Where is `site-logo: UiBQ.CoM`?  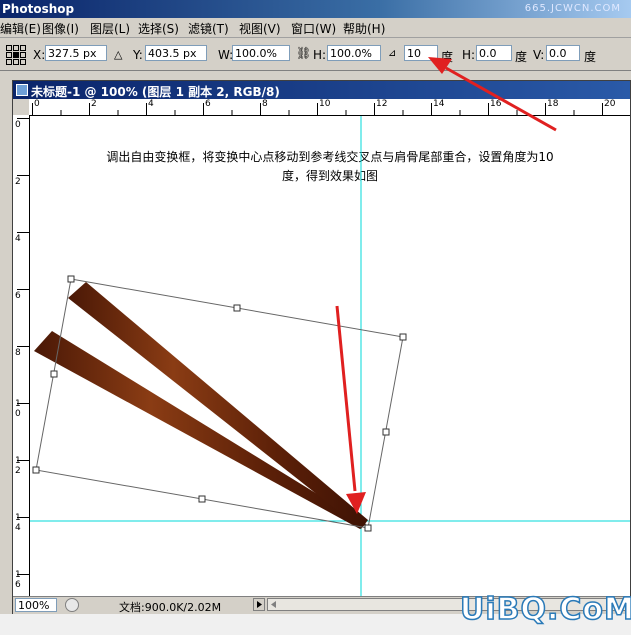 site-logo: UiBQ.CoM is located at coordinates (545, 609).